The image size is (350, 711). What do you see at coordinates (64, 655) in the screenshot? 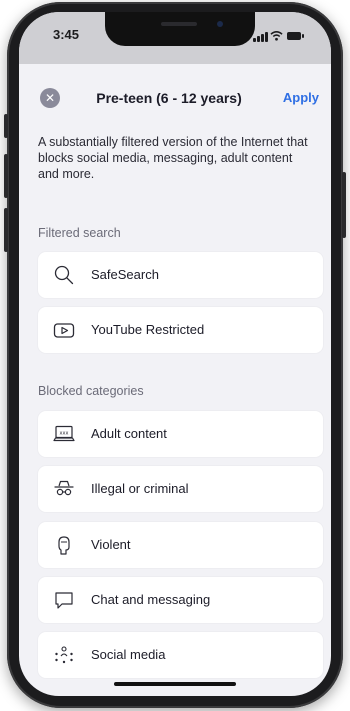
I see `people-network-icon` at bounding box center [64, 655].